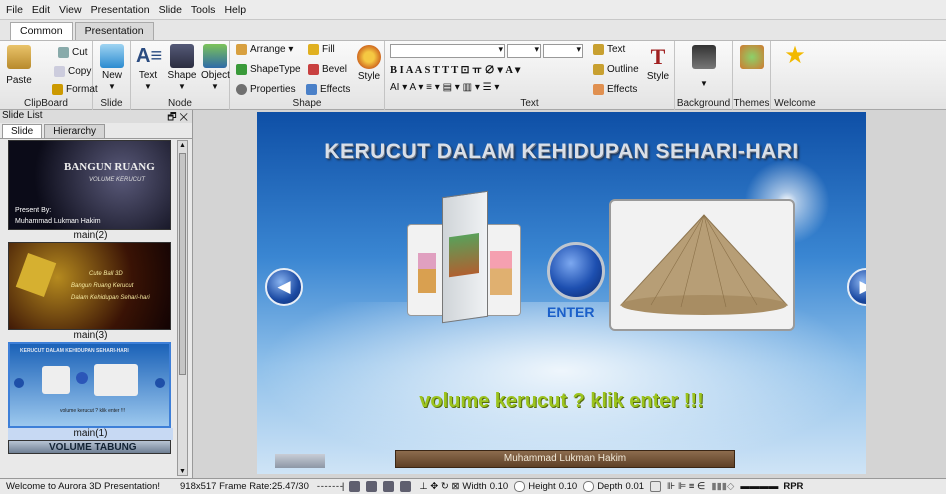  I want to click on enter-label: ENTER, so click(570, 312).